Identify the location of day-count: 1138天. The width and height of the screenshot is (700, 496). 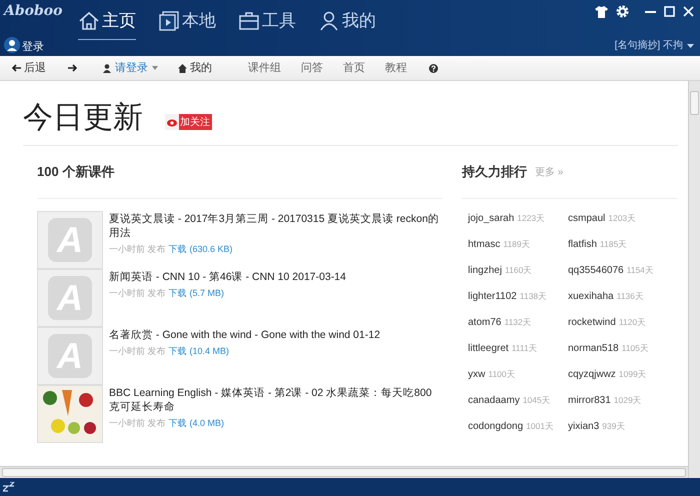
(534, 296).